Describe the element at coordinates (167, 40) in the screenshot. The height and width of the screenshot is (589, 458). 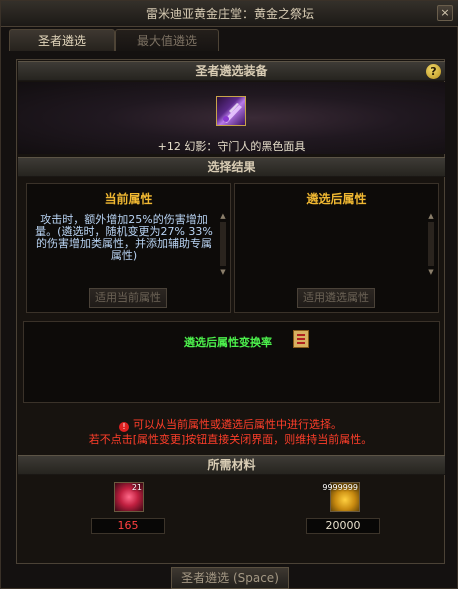
I see `tab-max-selection: 最大值遴选` at that location.